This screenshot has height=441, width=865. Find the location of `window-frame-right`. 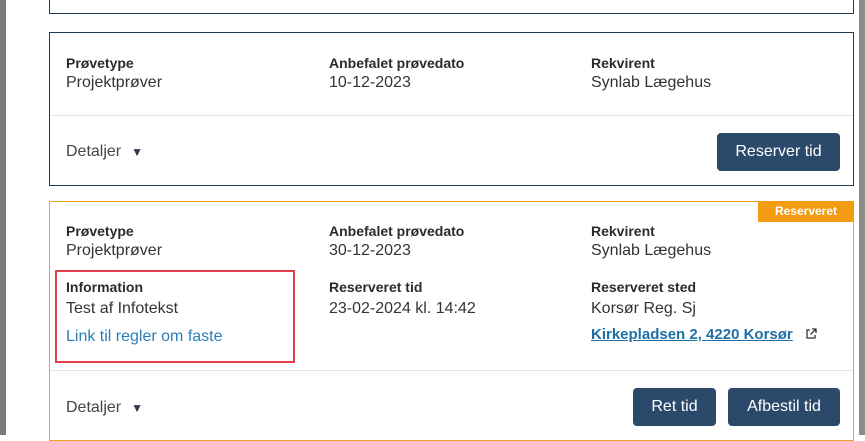

window-frame-right is located at coordinates (862, 217).